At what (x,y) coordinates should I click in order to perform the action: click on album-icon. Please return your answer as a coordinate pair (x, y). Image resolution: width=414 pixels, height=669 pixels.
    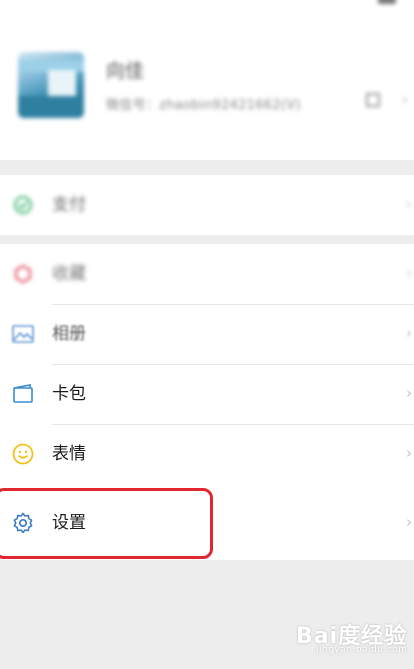
    Looking at the image, I should click on (23, 334).